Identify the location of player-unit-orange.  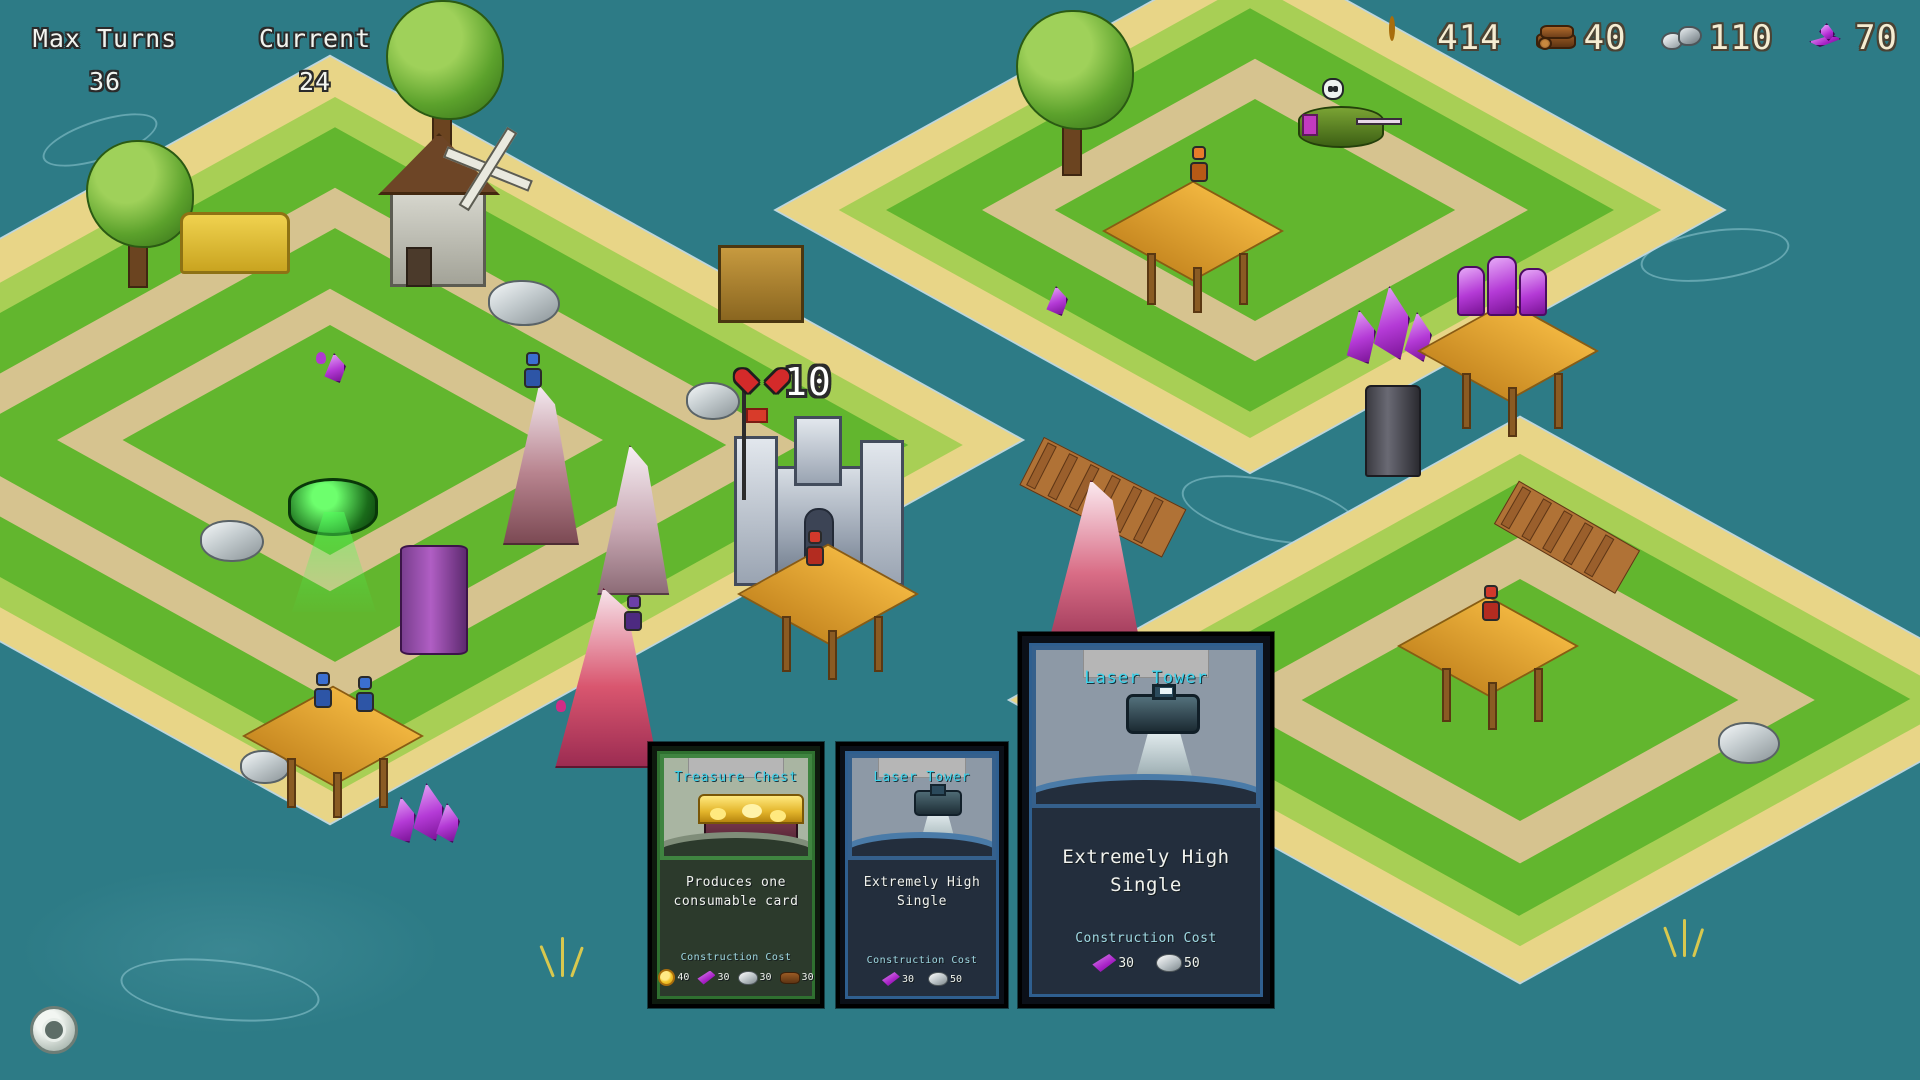
(1201, 168).